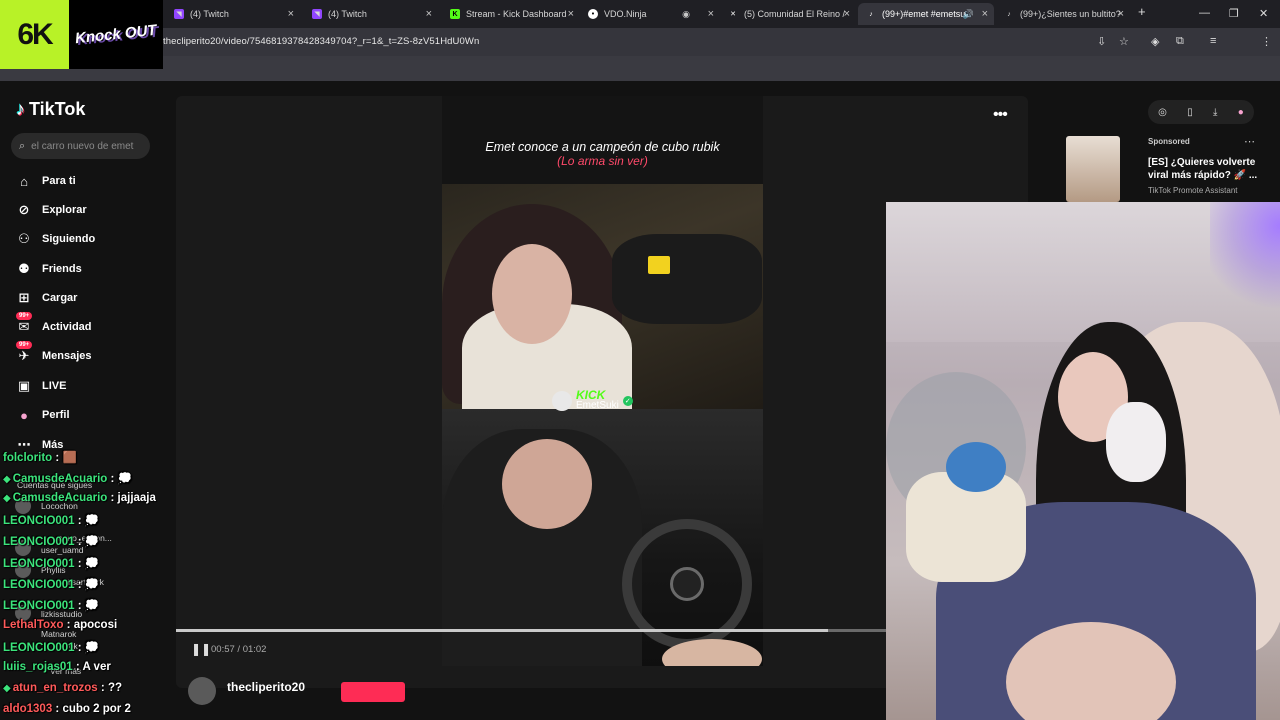  What do you see at coordinates (41, 386) in the screenshot?
I see `sidebar-item-live: ▣ LIVE` at bounding box center [41, 386].